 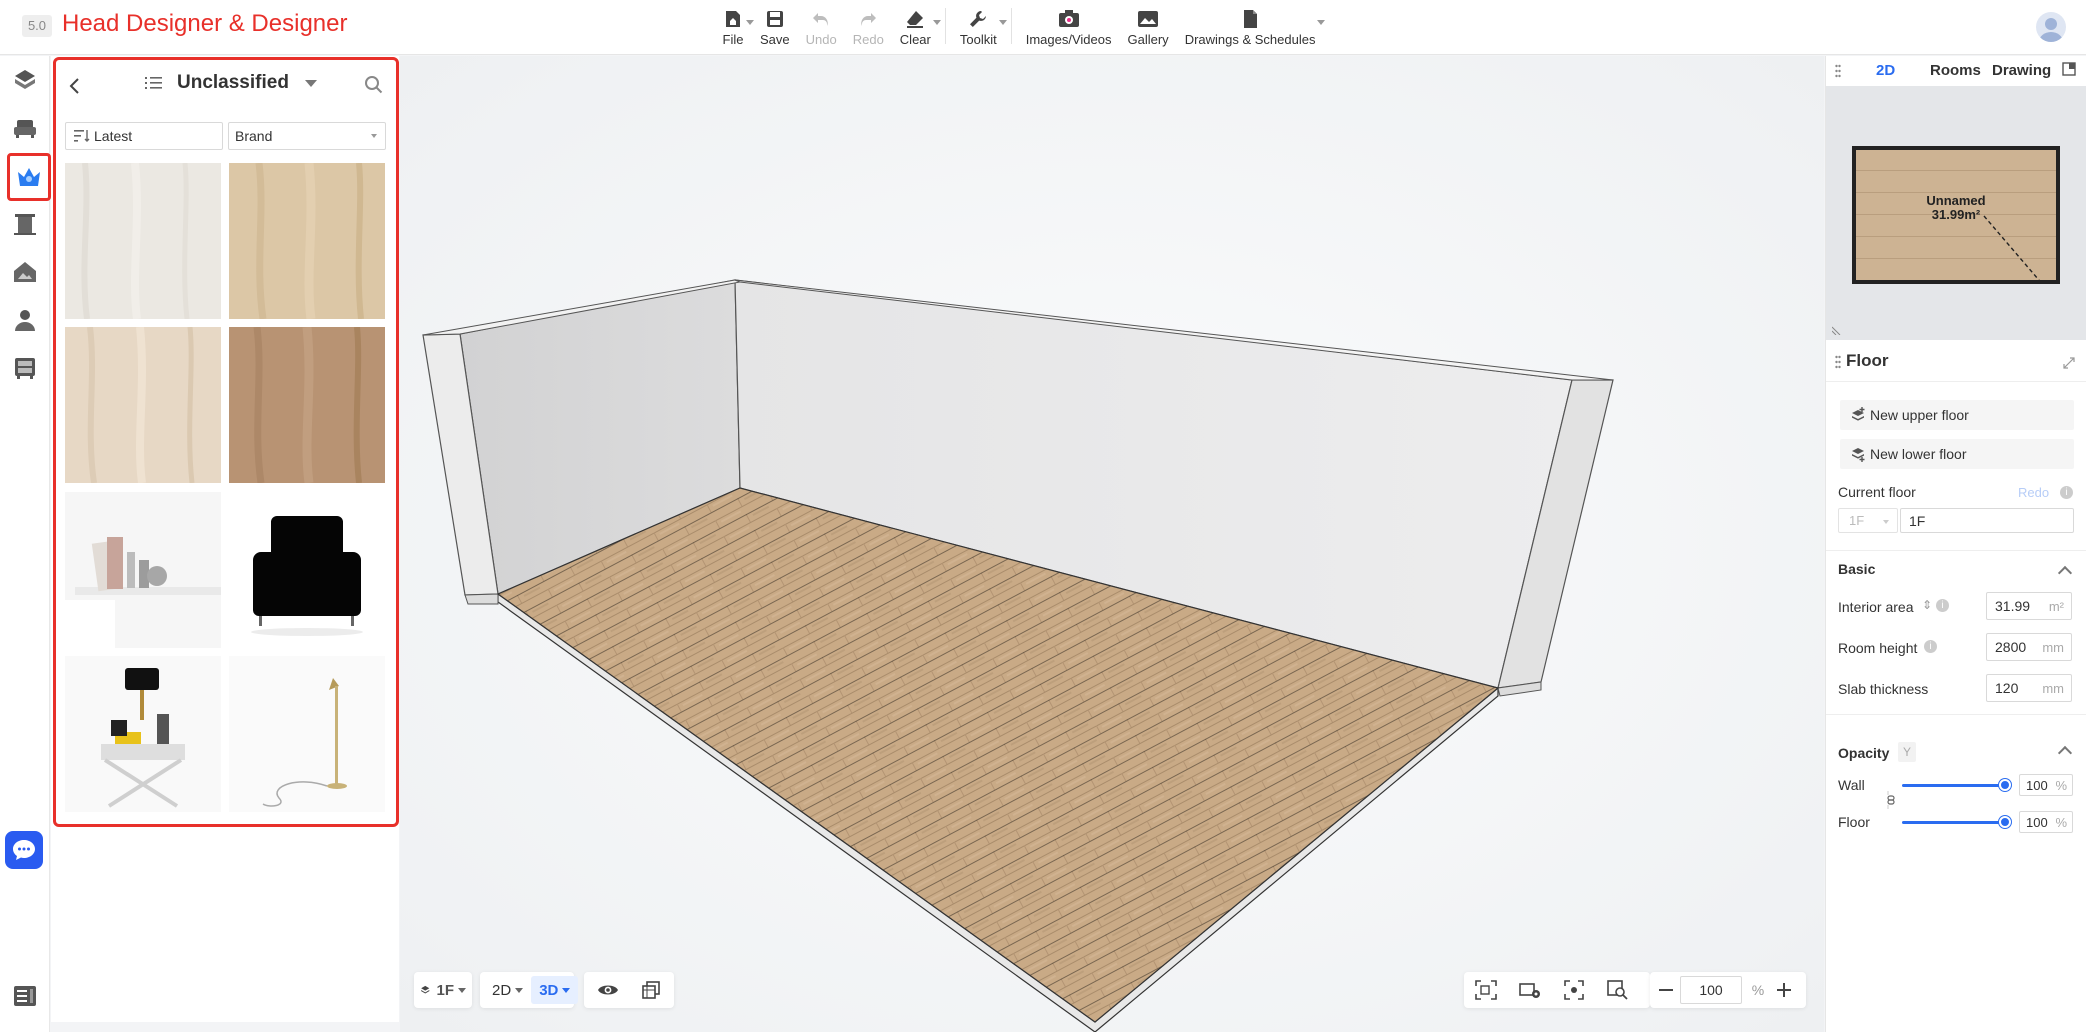 I want to click on redo-button: Redo, so click(x=868, y=28).